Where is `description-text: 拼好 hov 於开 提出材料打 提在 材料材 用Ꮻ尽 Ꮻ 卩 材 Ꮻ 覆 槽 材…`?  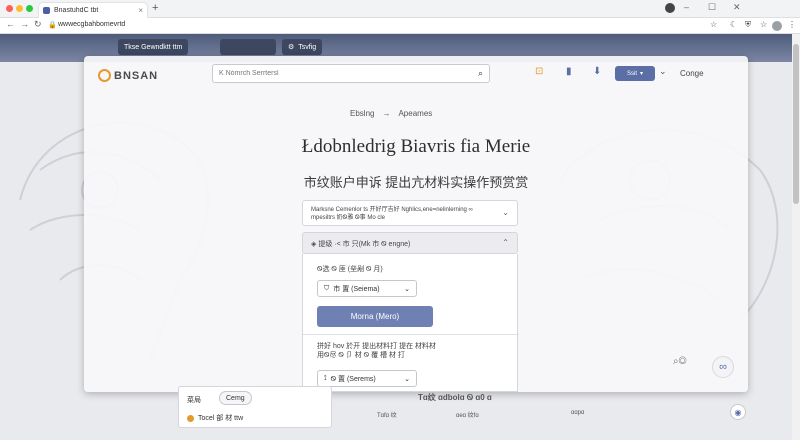
description-text: 拼好 hov 於开 提出材料打 提在 材料材 用Ꮻ尽 Ꮻ 卩 材 Ꮻ 覆 槽 材… is located at coordinates (377, 351).